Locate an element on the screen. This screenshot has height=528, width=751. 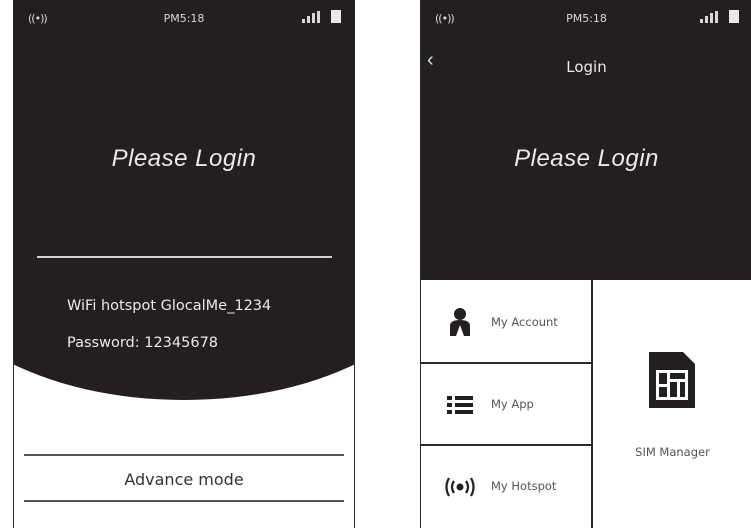
my-account-label: My Account is located at coordinates (524, 322).